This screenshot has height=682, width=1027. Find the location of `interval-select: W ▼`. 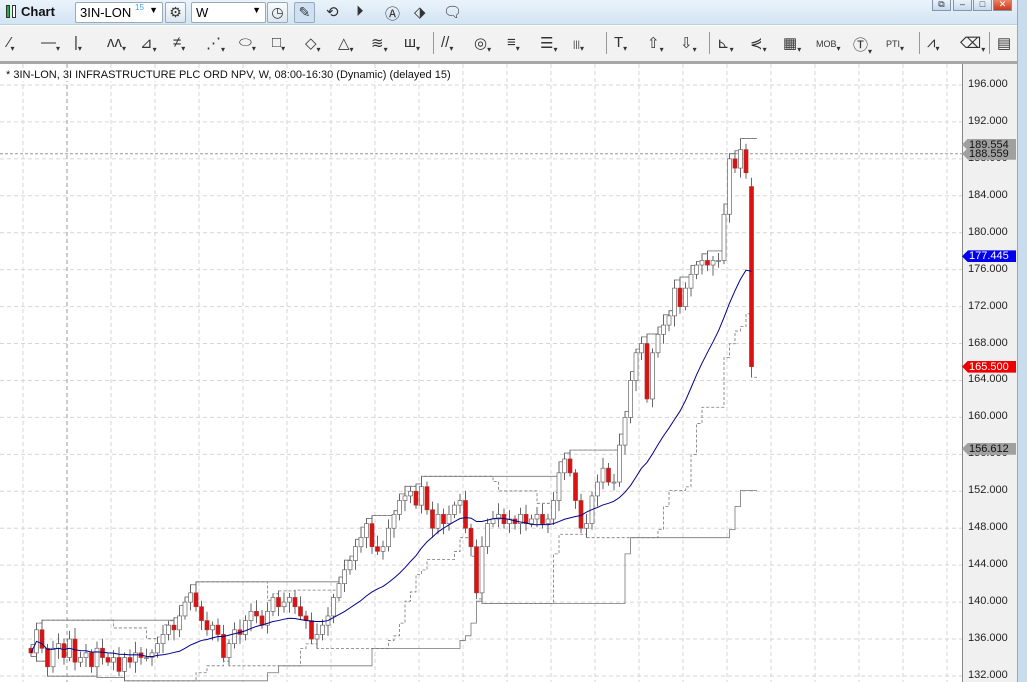

interval-select: W ▼ is located at coordinates (228, 12).